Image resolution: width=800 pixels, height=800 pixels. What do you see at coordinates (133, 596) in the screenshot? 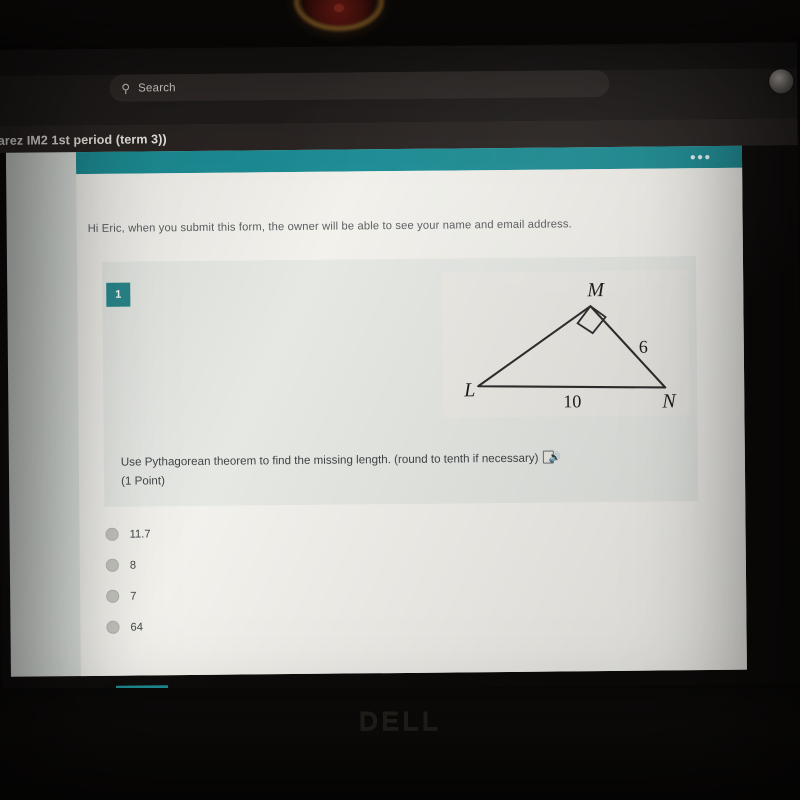
I see `option-label: 7` at bounding box center [133, 596].